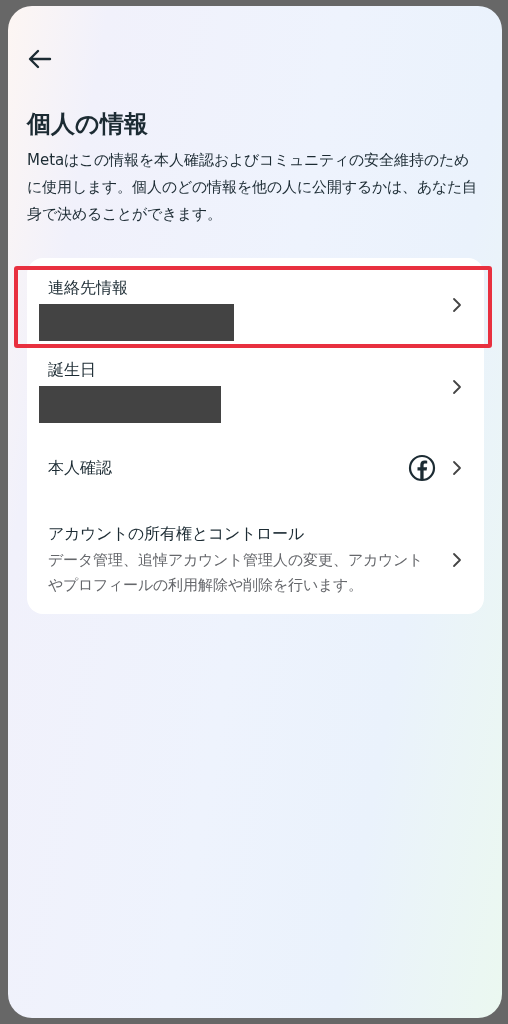 The height and width of the screenshot is (1024, 508). Describe the element at coordinates (72, 369) in the screenshot. I see `item-label: 誕生日` at that location.